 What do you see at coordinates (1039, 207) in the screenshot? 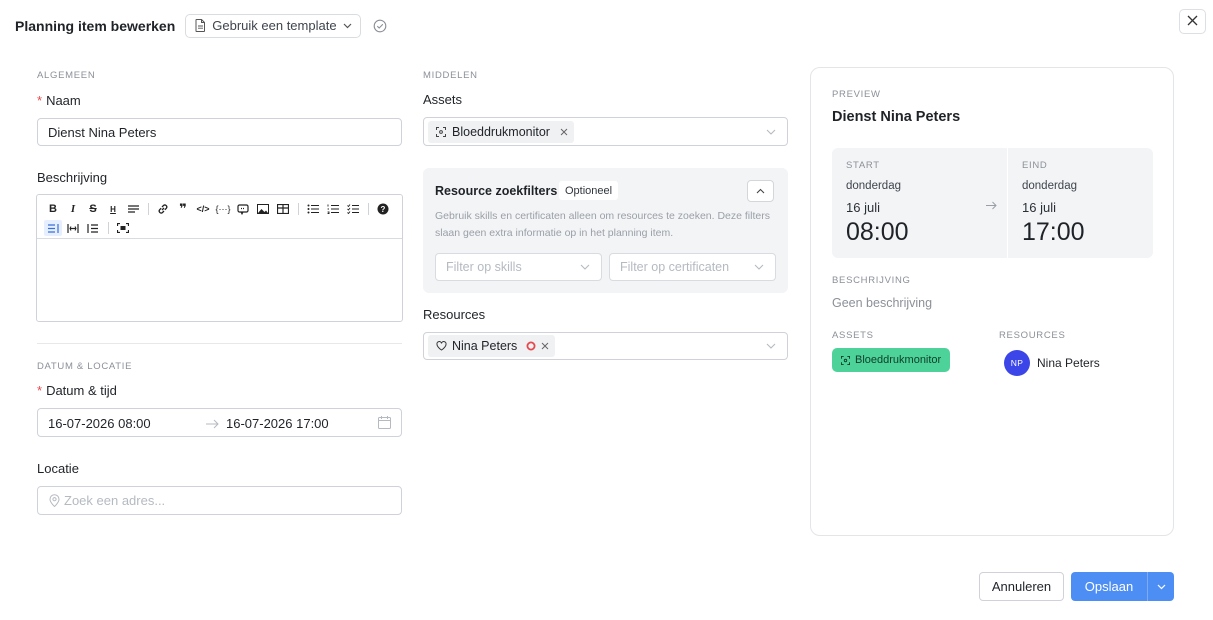
I see `end-date: 16 juli` at bounding box center [1039, 207].